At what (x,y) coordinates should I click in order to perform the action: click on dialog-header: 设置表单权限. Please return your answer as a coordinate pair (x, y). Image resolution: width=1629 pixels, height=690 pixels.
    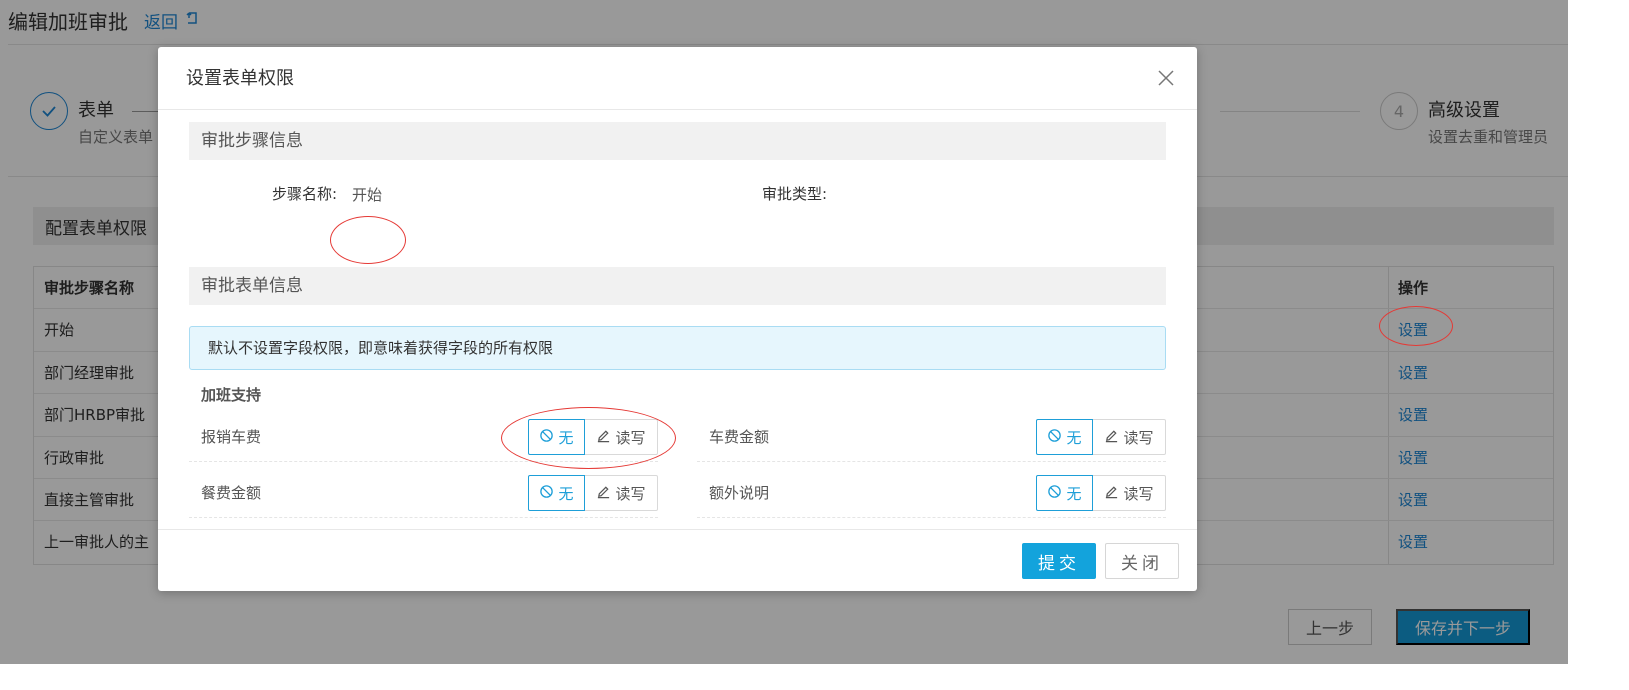
    Looking at the image, I should click on (677, 78).